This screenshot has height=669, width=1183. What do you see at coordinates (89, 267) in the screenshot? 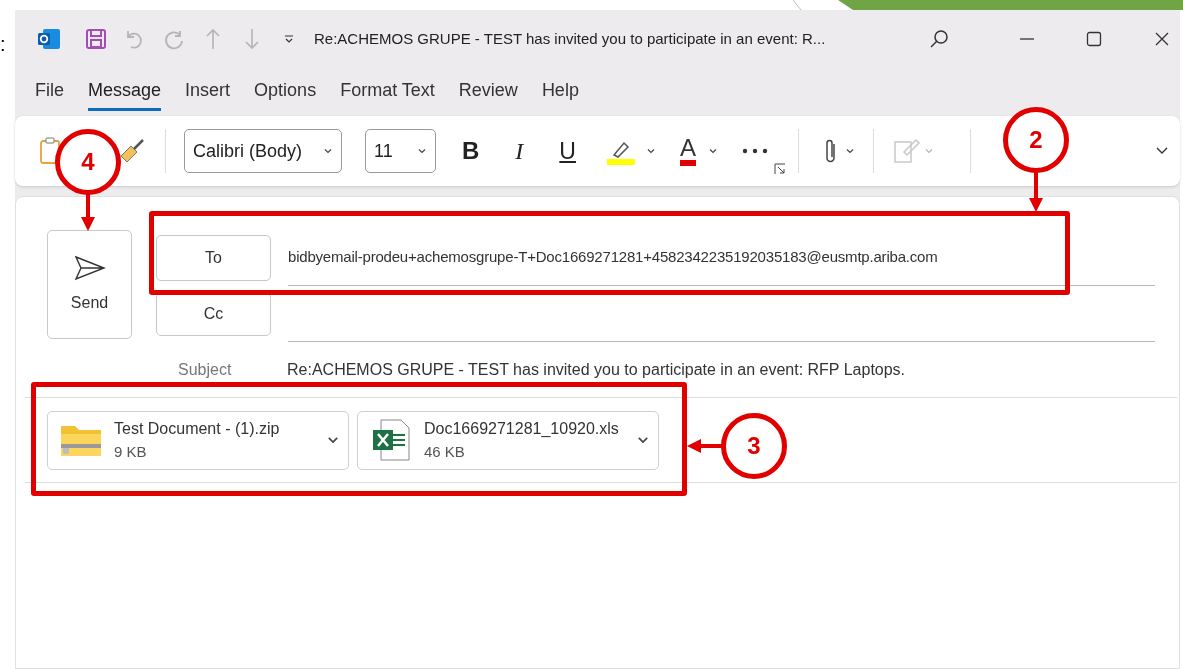
I see `send-icon` at bounding box center [89, 267].